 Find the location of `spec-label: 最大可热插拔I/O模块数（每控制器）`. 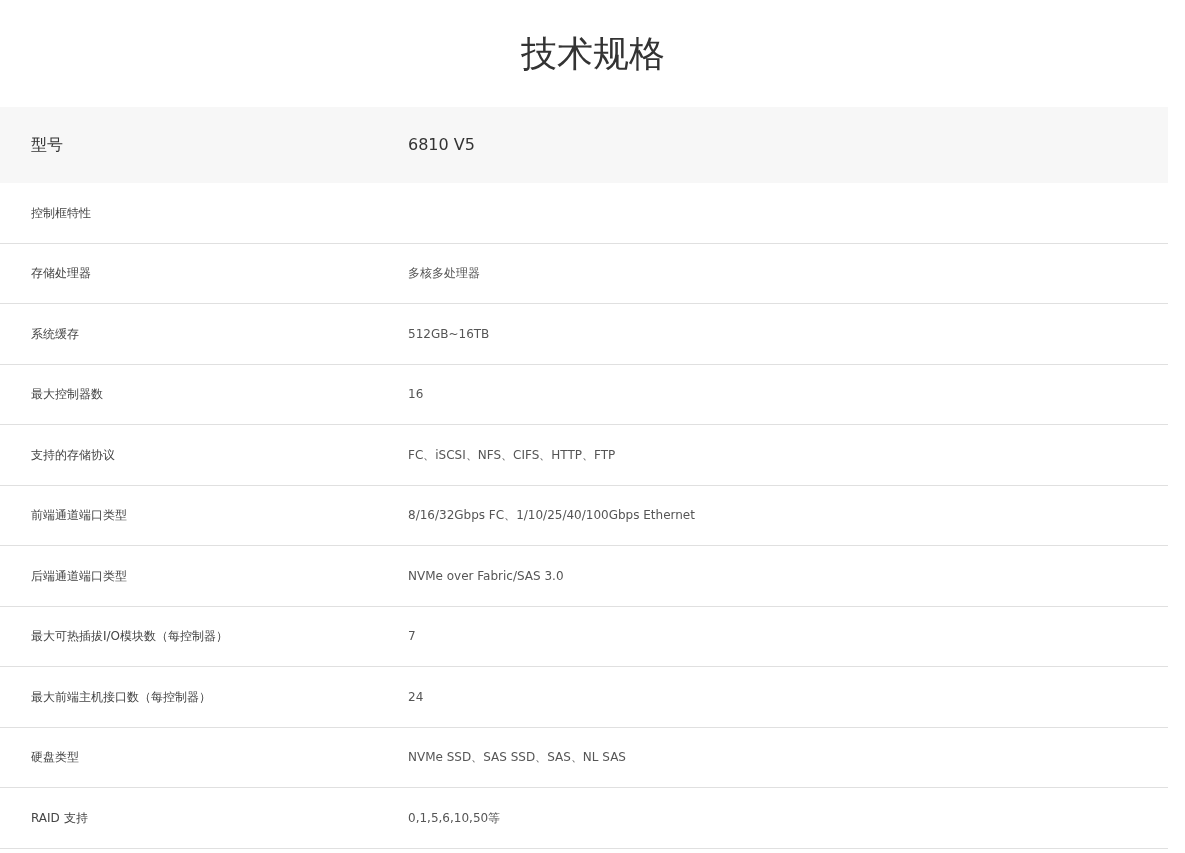

spec-label: 最大可热插拔I/O模块数（每控制器） is located at coordinates (130, 637).